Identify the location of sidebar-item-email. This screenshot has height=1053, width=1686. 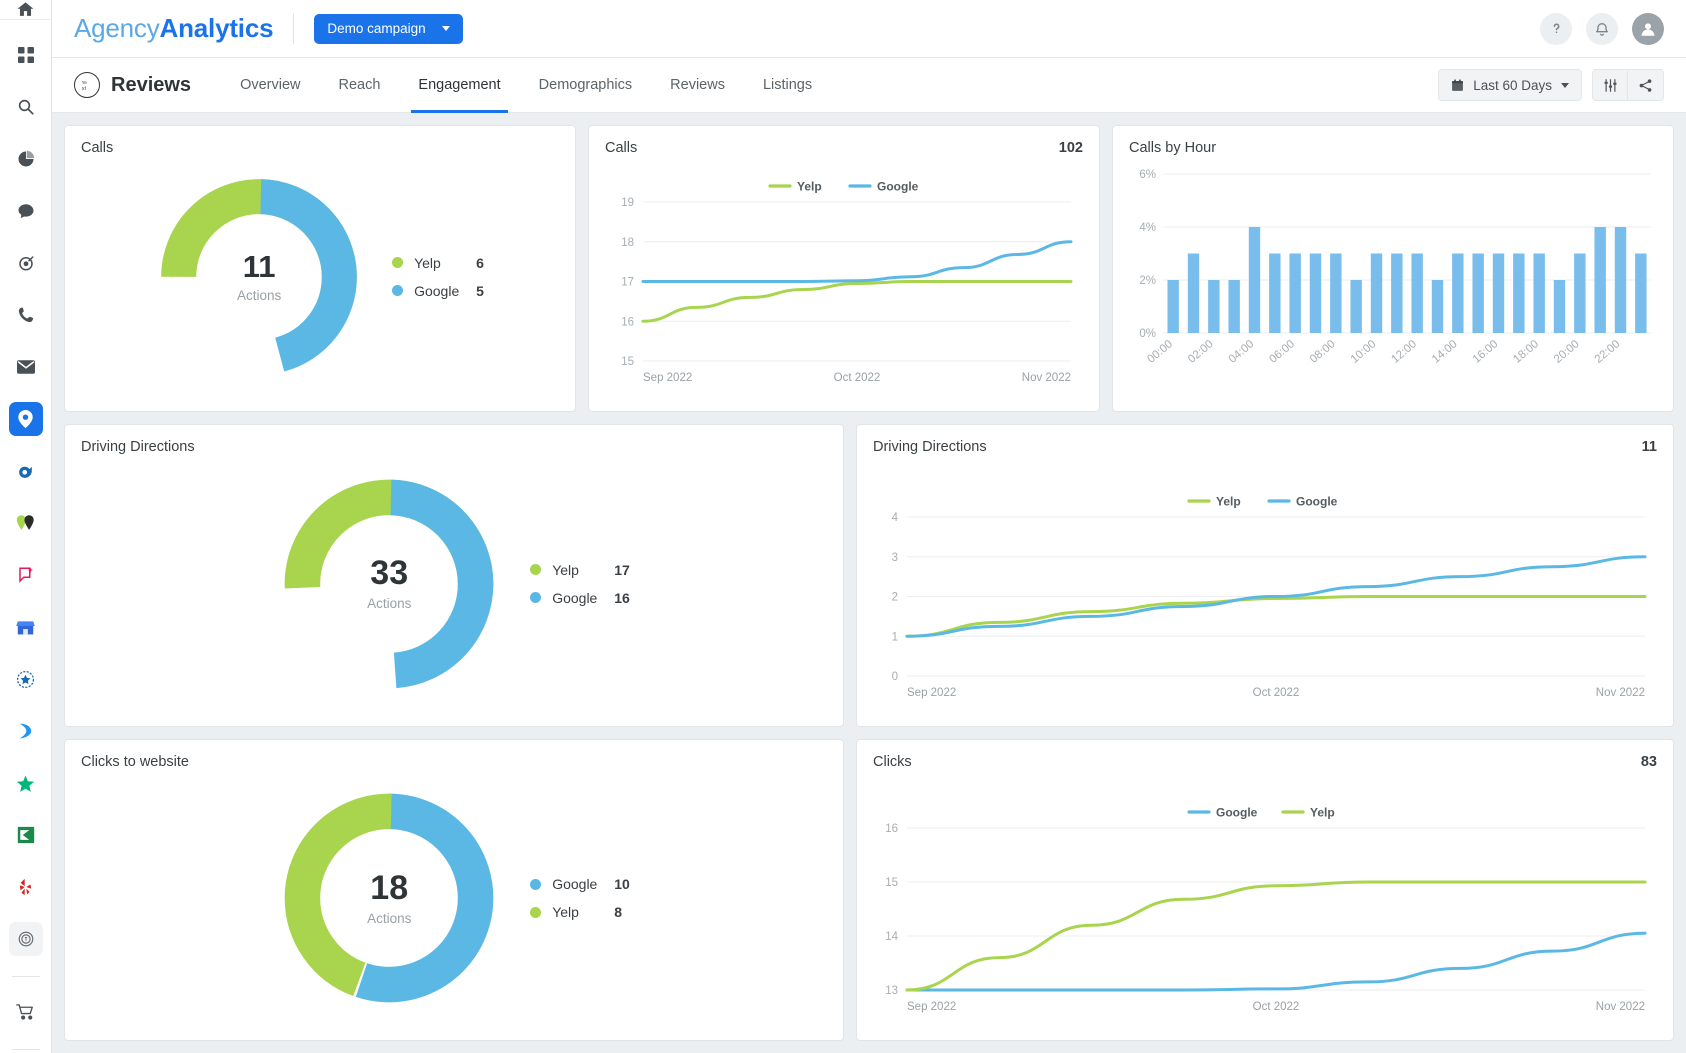
(26, 367).